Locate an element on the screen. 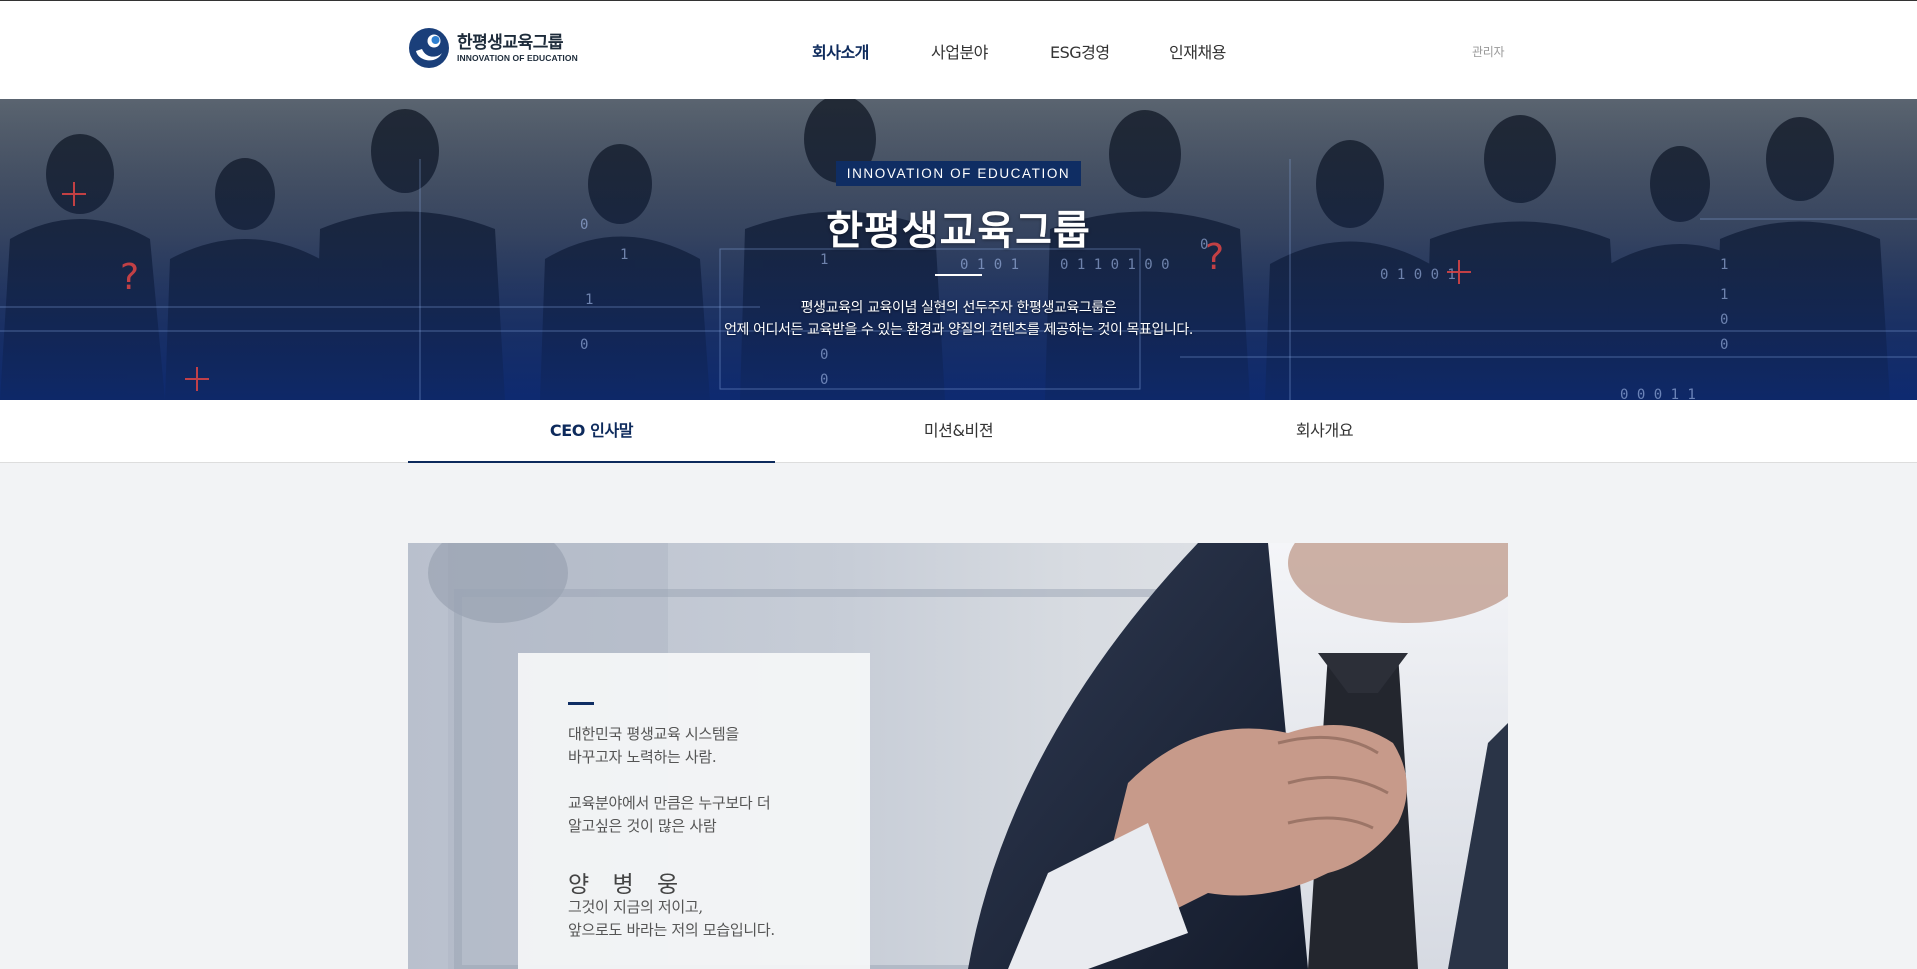 The width and height of the screenshot is (1917, 969). ceo-message-line: 앞으로도 바라는 저의 모습입니다. is located at coordinates (671, 930).